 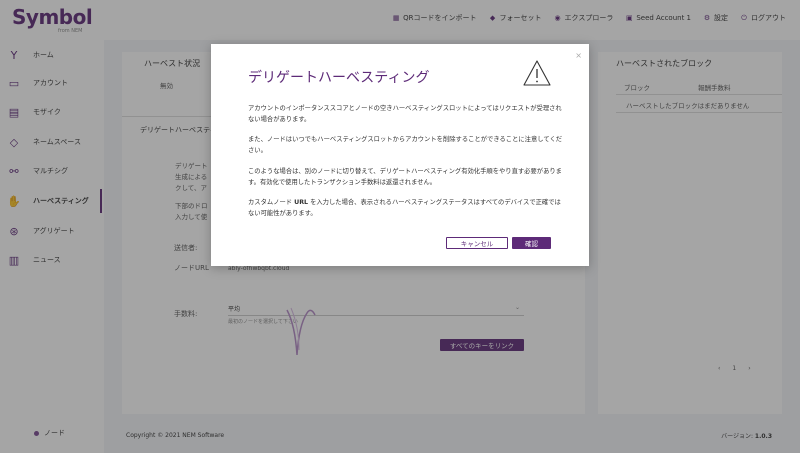 What do you see at coordinates (271, 202) in the screenshot?
I see `p4-text: カスタムノード` at bounding box center [271, 202].